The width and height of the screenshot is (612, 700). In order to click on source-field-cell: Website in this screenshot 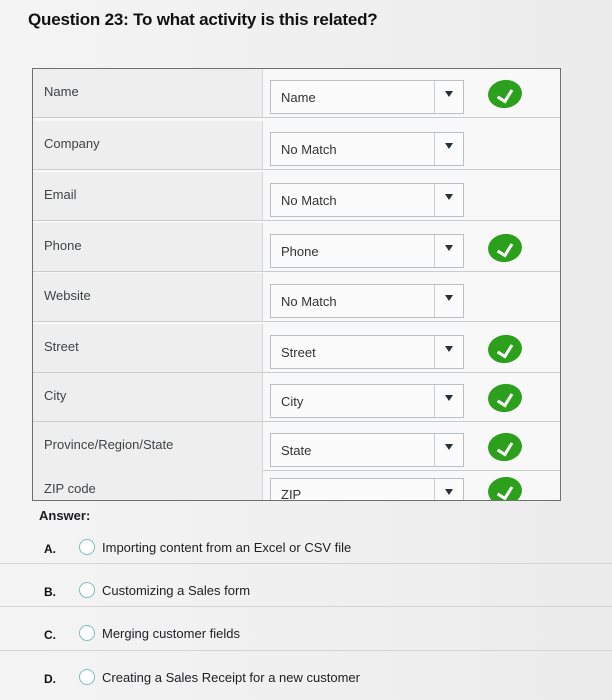, I will do `click(148, 297)`.